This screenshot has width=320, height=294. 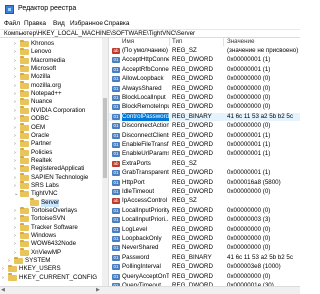 I want to click on value-row: 01 BlockLocalInput REG_DWORD 0x00000000 (0), so click(x=204, y=98).